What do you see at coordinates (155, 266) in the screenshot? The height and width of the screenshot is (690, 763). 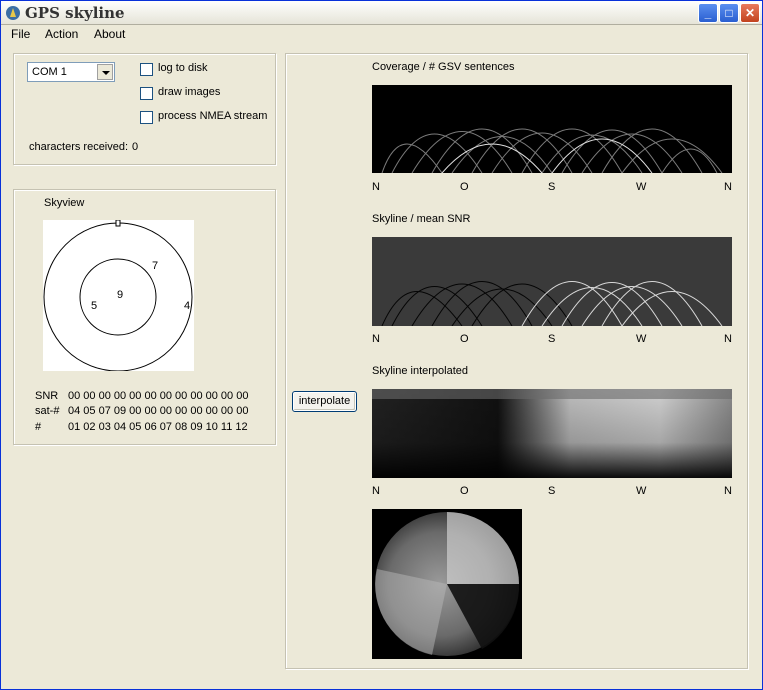 I see `satellite-label: 7` at bounding box center [155, 266].